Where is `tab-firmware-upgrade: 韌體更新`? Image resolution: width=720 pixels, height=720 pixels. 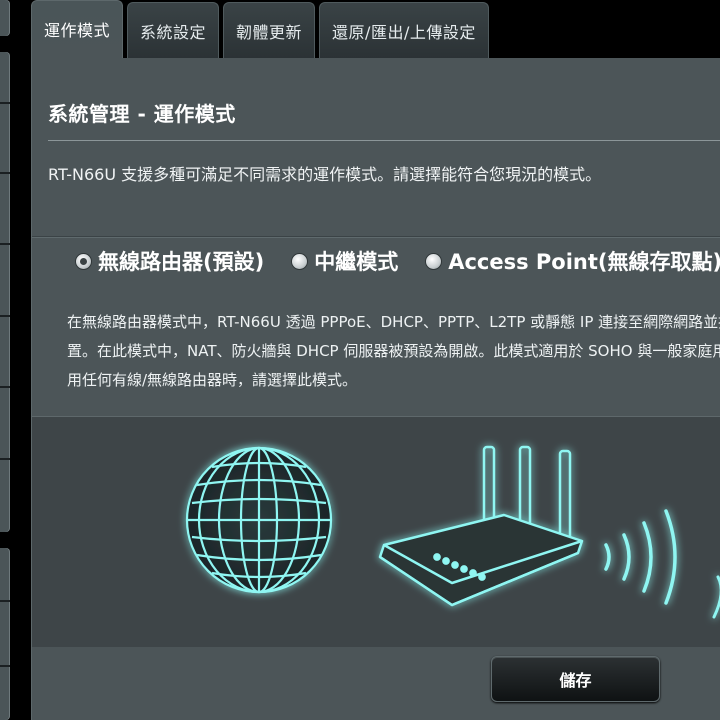 tab-firmware-upgrade: 韌體更新 is located at coordinates (269, 30).